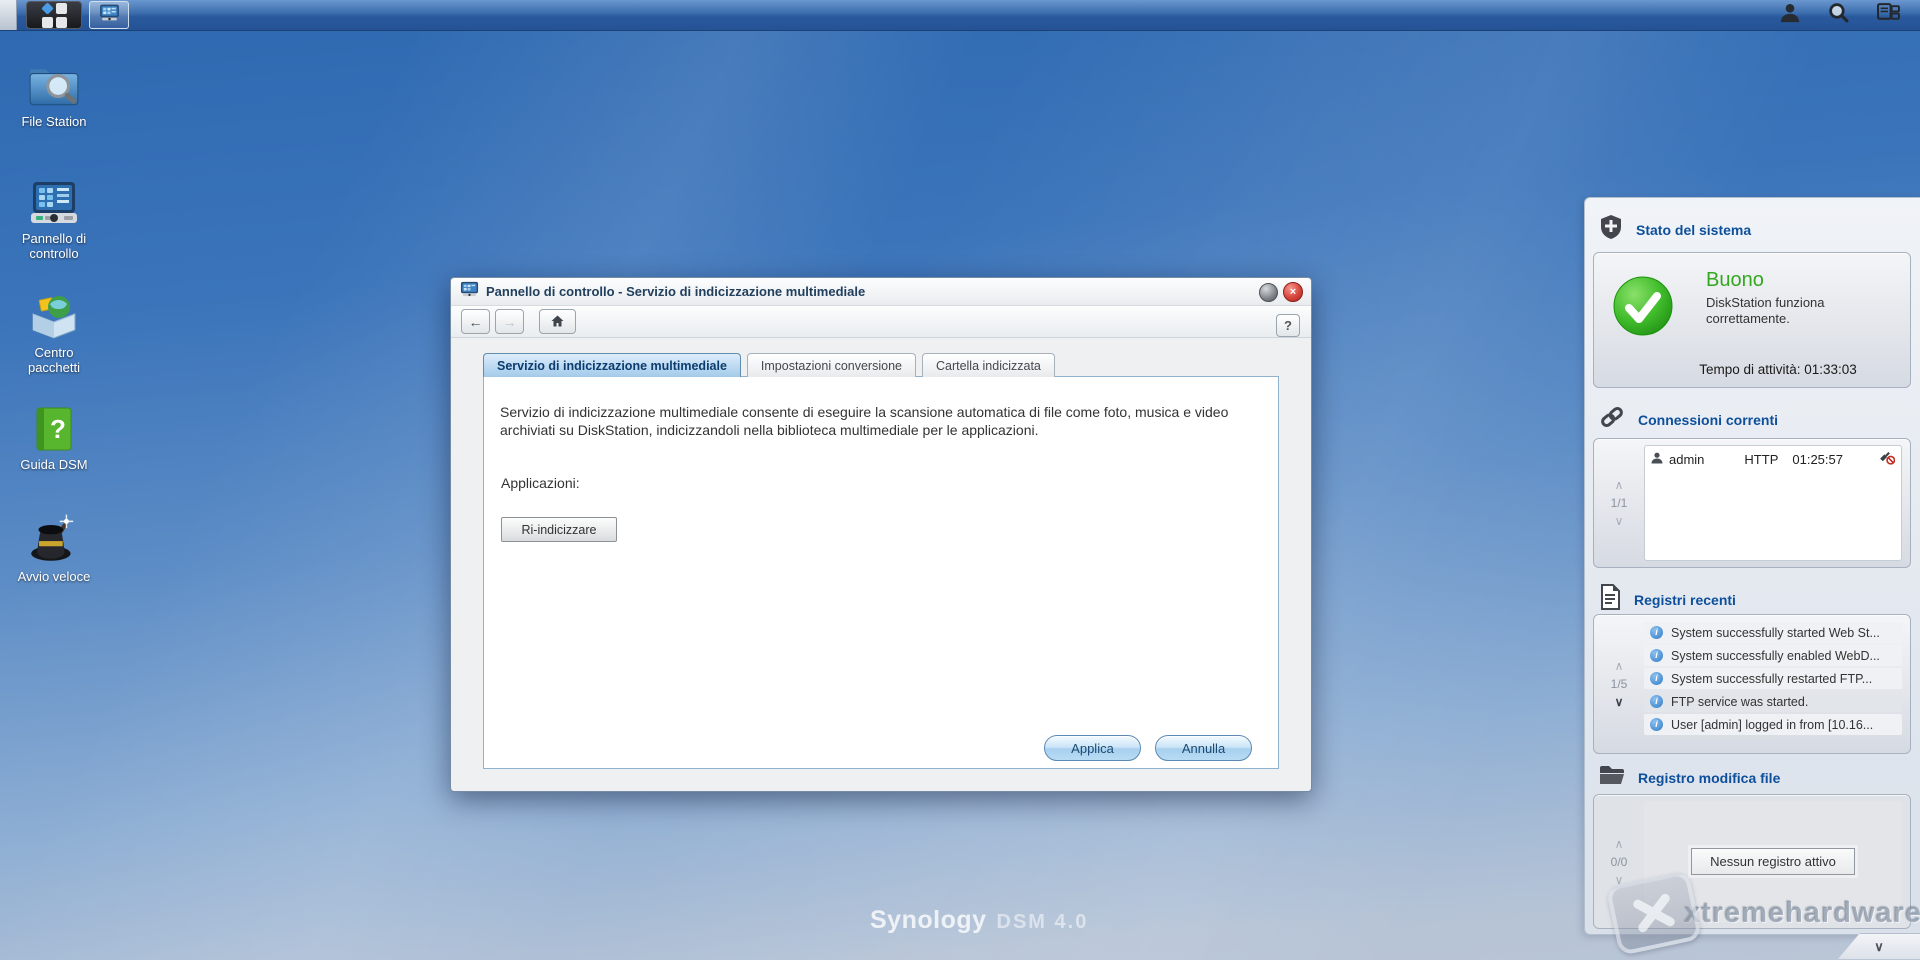  I want to click on connections-box: ∧ 1/1 ∨ admin HTTP 01:25:57, so click(1752, 503).